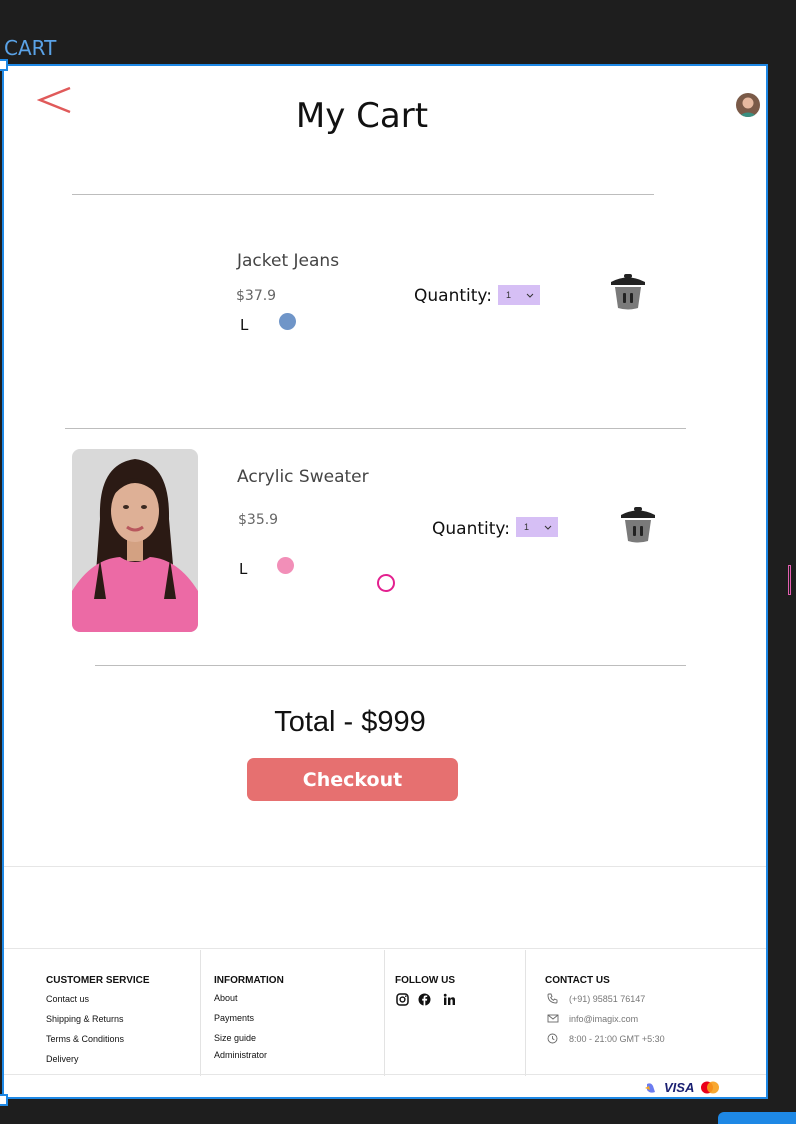 The image size is (796, 1124). Describe the element at coordinates (552, 998) in the screenshot. I see `phone-icon` at that location.